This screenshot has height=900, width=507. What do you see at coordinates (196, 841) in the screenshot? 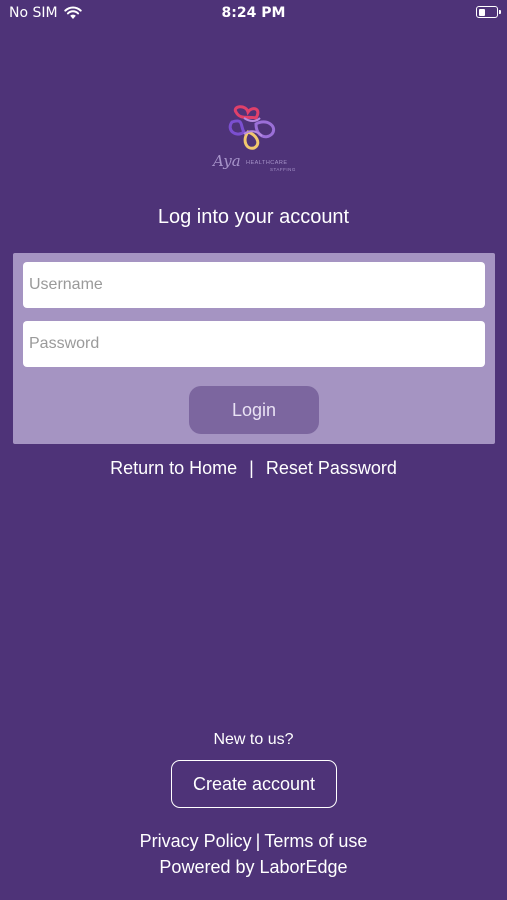
I see `privacy-policy-link: Privacy Policy` at bounding box center [196, 841].